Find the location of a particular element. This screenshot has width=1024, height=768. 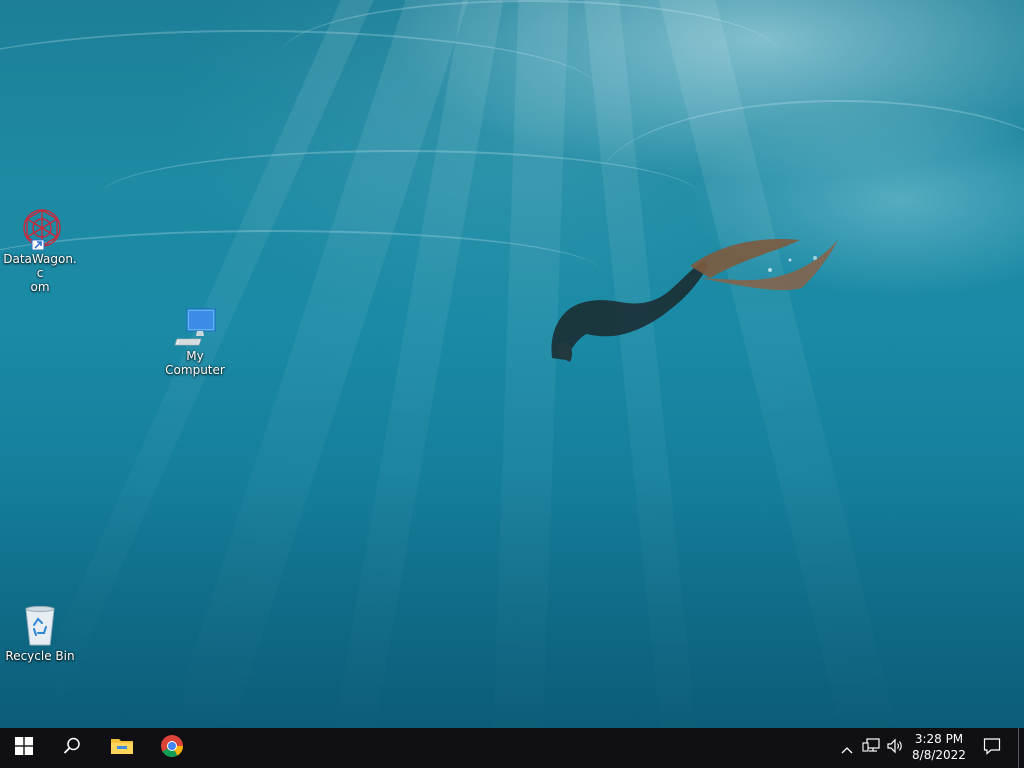

chevron-up-icon is located at coordinates (847, 748).